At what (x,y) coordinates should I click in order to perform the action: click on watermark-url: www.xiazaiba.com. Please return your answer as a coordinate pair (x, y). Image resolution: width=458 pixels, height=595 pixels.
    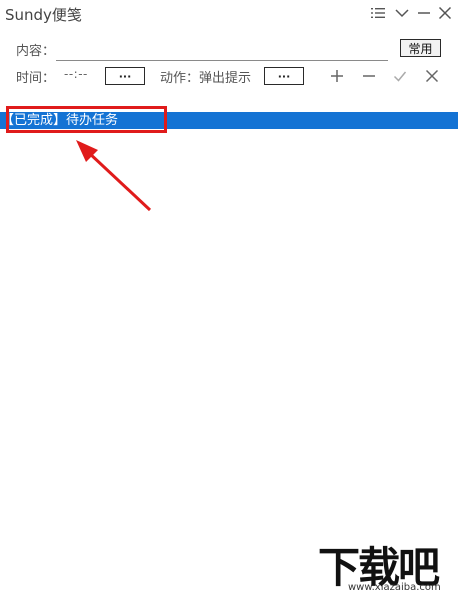
    Looking at the image, I should click on (394, 587).